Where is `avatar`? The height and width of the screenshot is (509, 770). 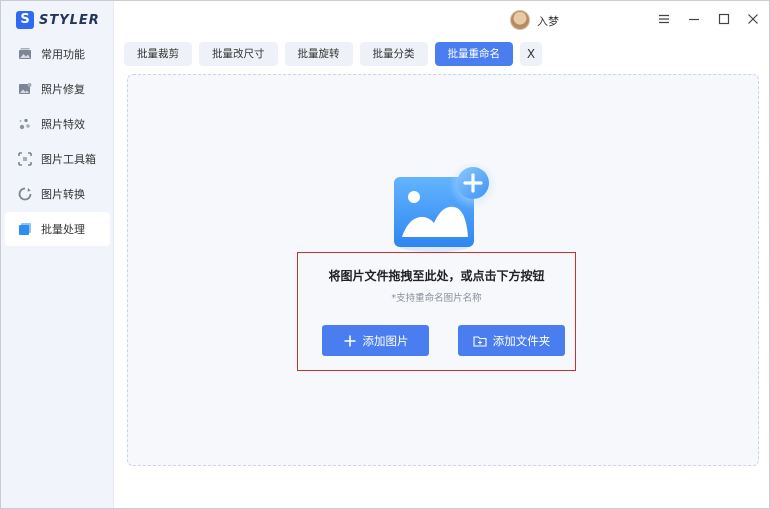 avatar is located at coordinates (520, 20).